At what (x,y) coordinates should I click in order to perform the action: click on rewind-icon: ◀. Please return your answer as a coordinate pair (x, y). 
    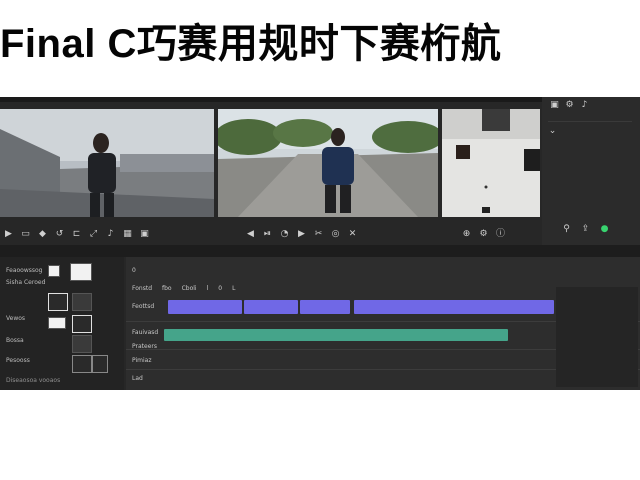
    Looking at the image, I should click on (250, 234).